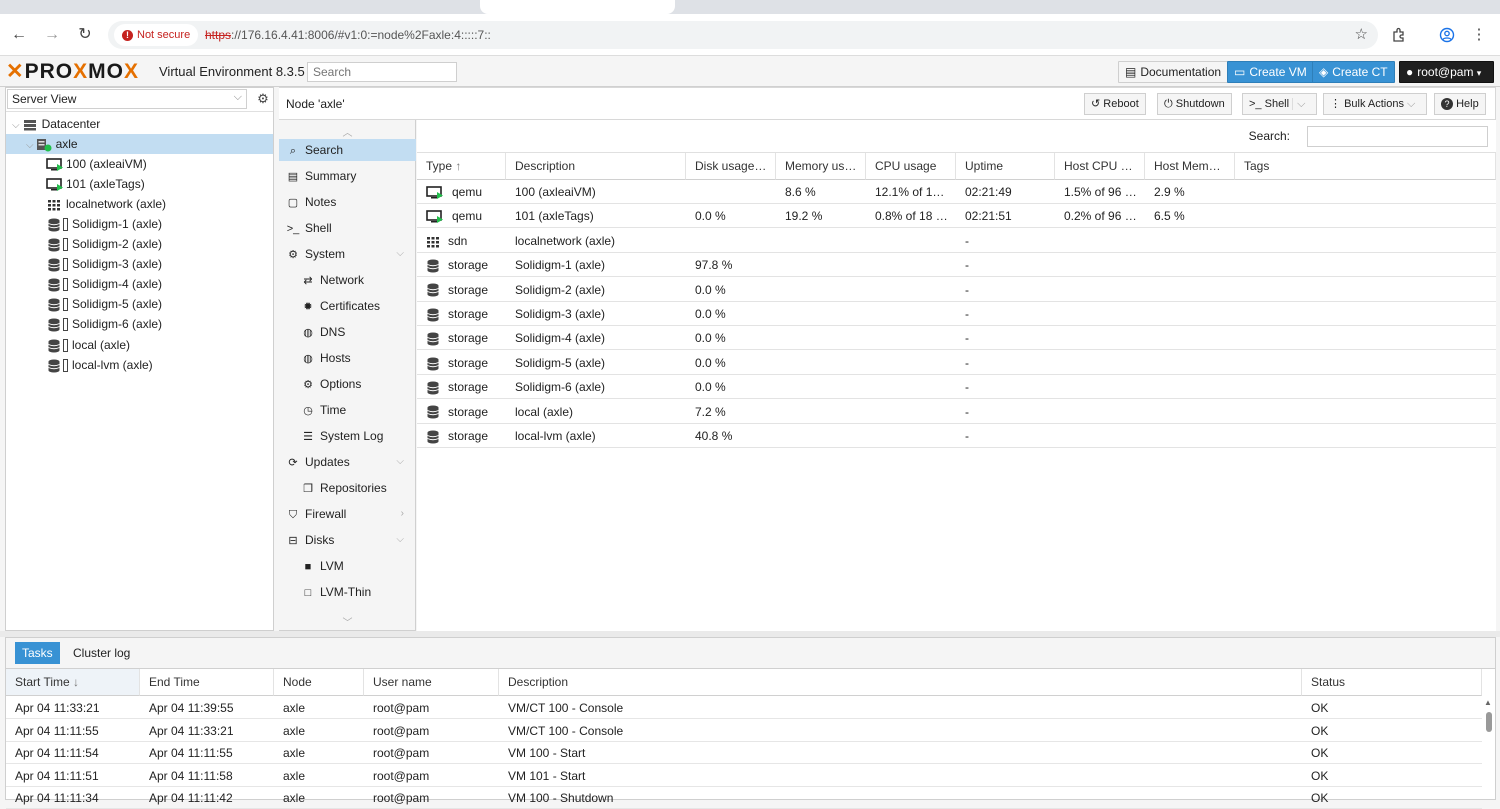 Image resolution: width=1500 pixels, height=809 pixels. Describe the element at coordinates (319, 682) in the screenshot. I see `column-header: Node` at that location.